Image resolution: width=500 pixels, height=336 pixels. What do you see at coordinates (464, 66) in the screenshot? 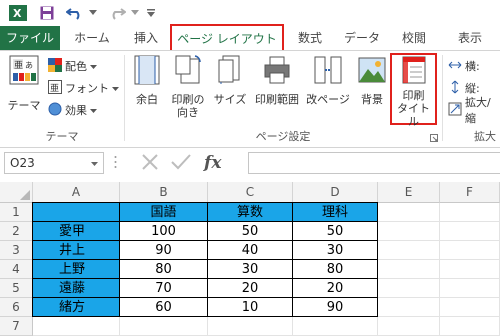
I see `width-setting: 横:` at bounding box center [464, 66].